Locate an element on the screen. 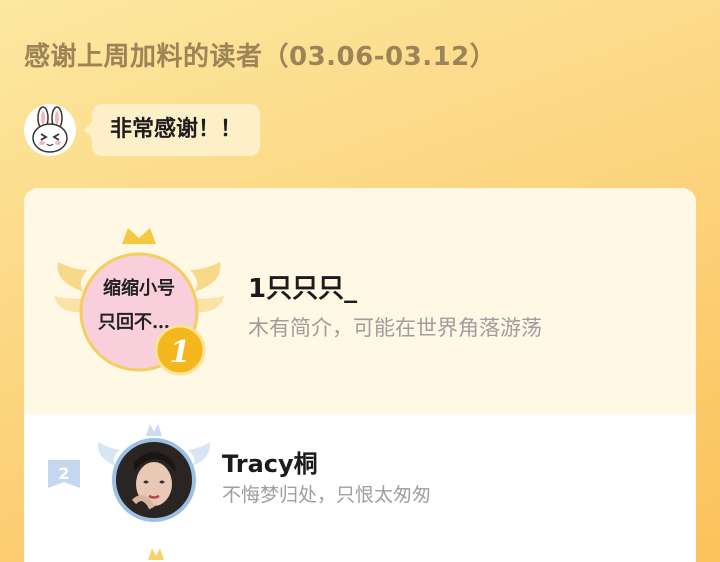 The image size is (720, 562). rank1-bio: 木有简介，可能在世界角落游荡 is located at coordinates (395, 328).